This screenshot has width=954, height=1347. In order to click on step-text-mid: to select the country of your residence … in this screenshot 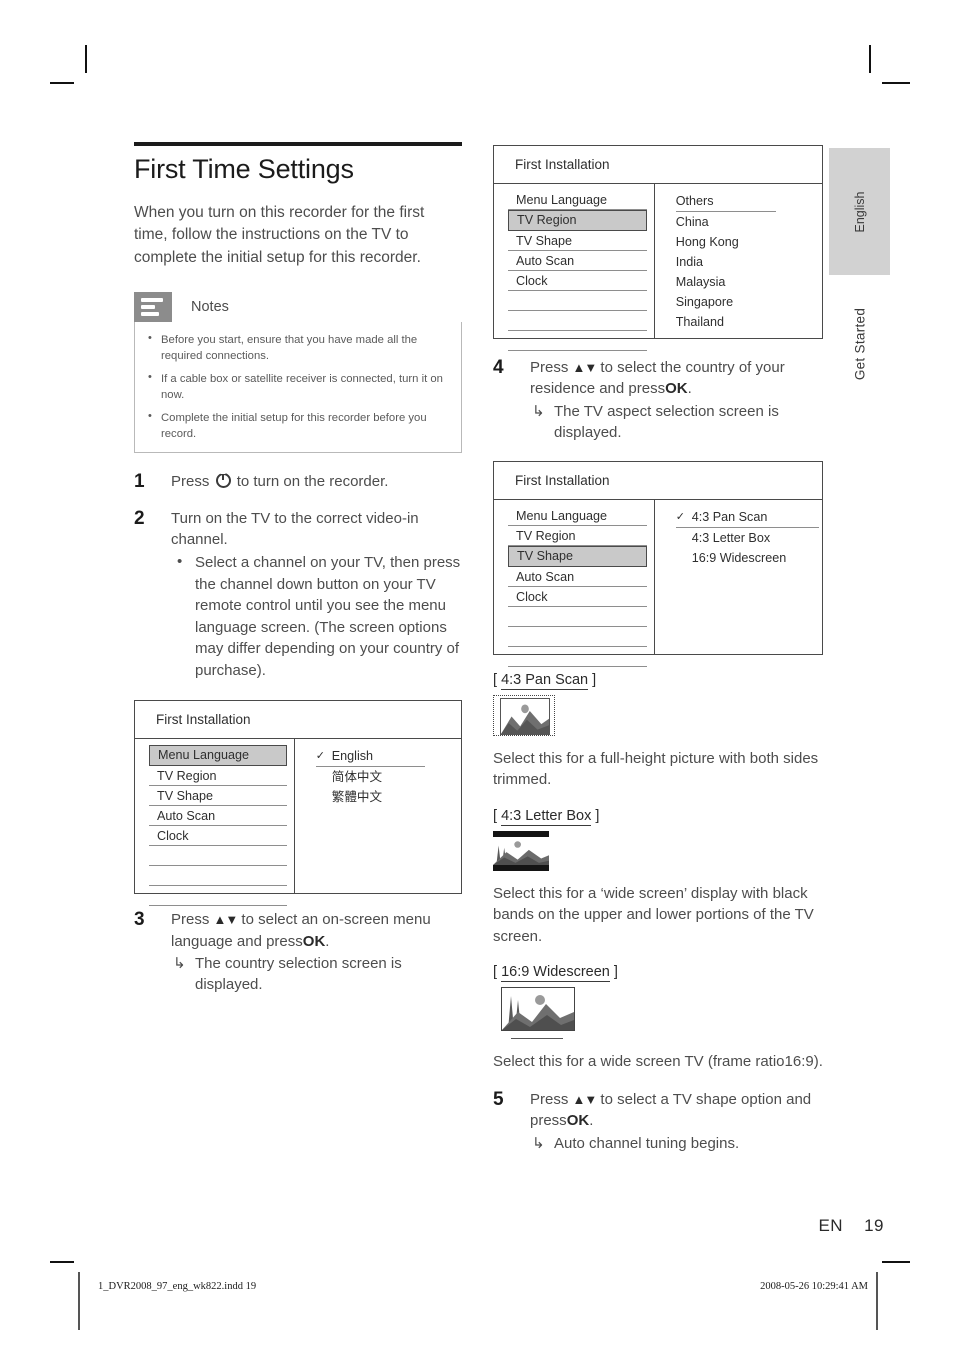, I will do `click(657, 378)`.